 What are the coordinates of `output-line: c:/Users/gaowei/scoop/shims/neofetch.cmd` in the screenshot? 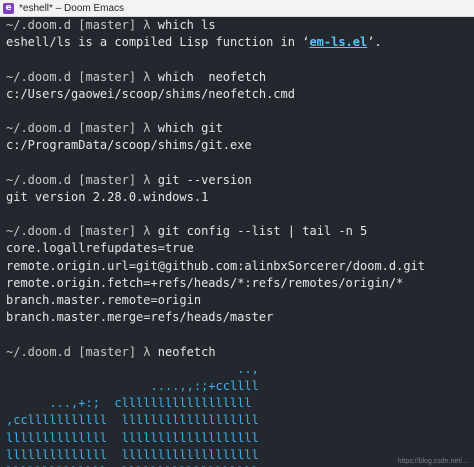 It's located at (150, 93).